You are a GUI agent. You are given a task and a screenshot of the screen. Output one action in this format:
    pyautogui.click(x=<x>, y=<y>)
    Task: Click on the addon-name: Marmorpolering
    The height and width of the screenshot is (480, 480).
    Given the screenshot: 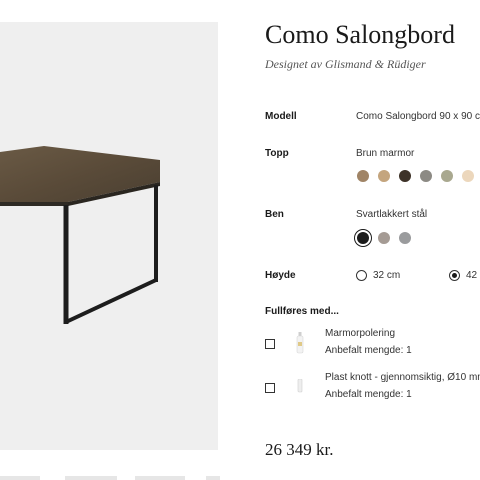 What is the action you would take?
    pyautogui.click(x=360, y=333)
    